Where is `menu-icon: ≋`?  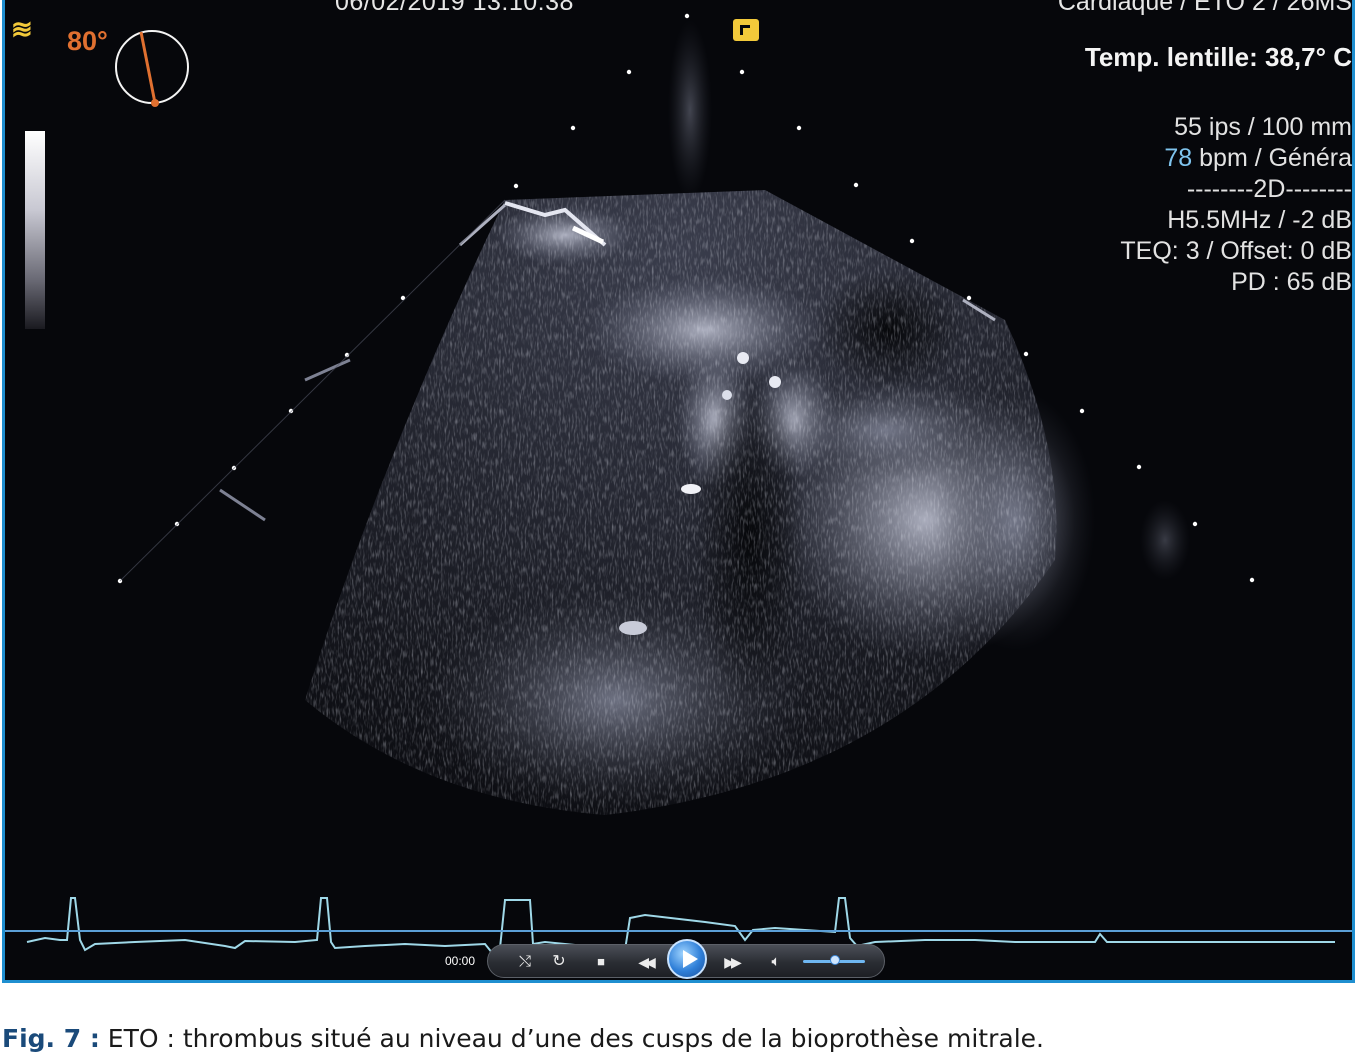
menu-icon: ≋ is located at coordinates (22, 29).